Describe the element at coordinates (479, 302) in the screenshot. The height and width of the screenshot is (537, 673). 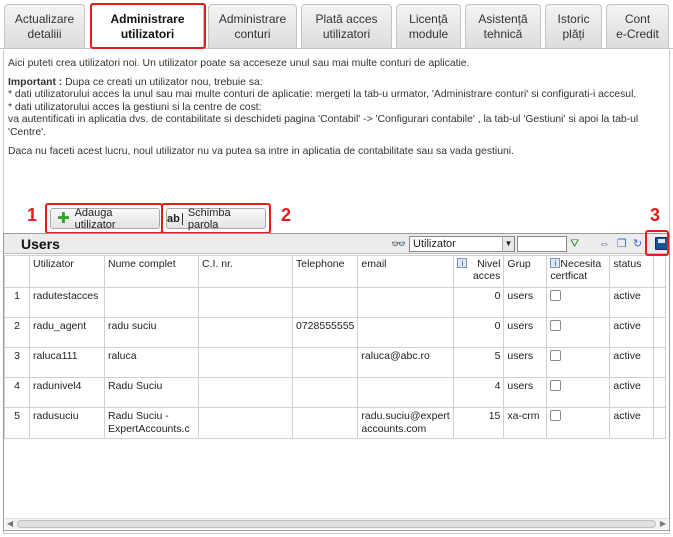
I see `cell-nivel-acces: 0` at that location.